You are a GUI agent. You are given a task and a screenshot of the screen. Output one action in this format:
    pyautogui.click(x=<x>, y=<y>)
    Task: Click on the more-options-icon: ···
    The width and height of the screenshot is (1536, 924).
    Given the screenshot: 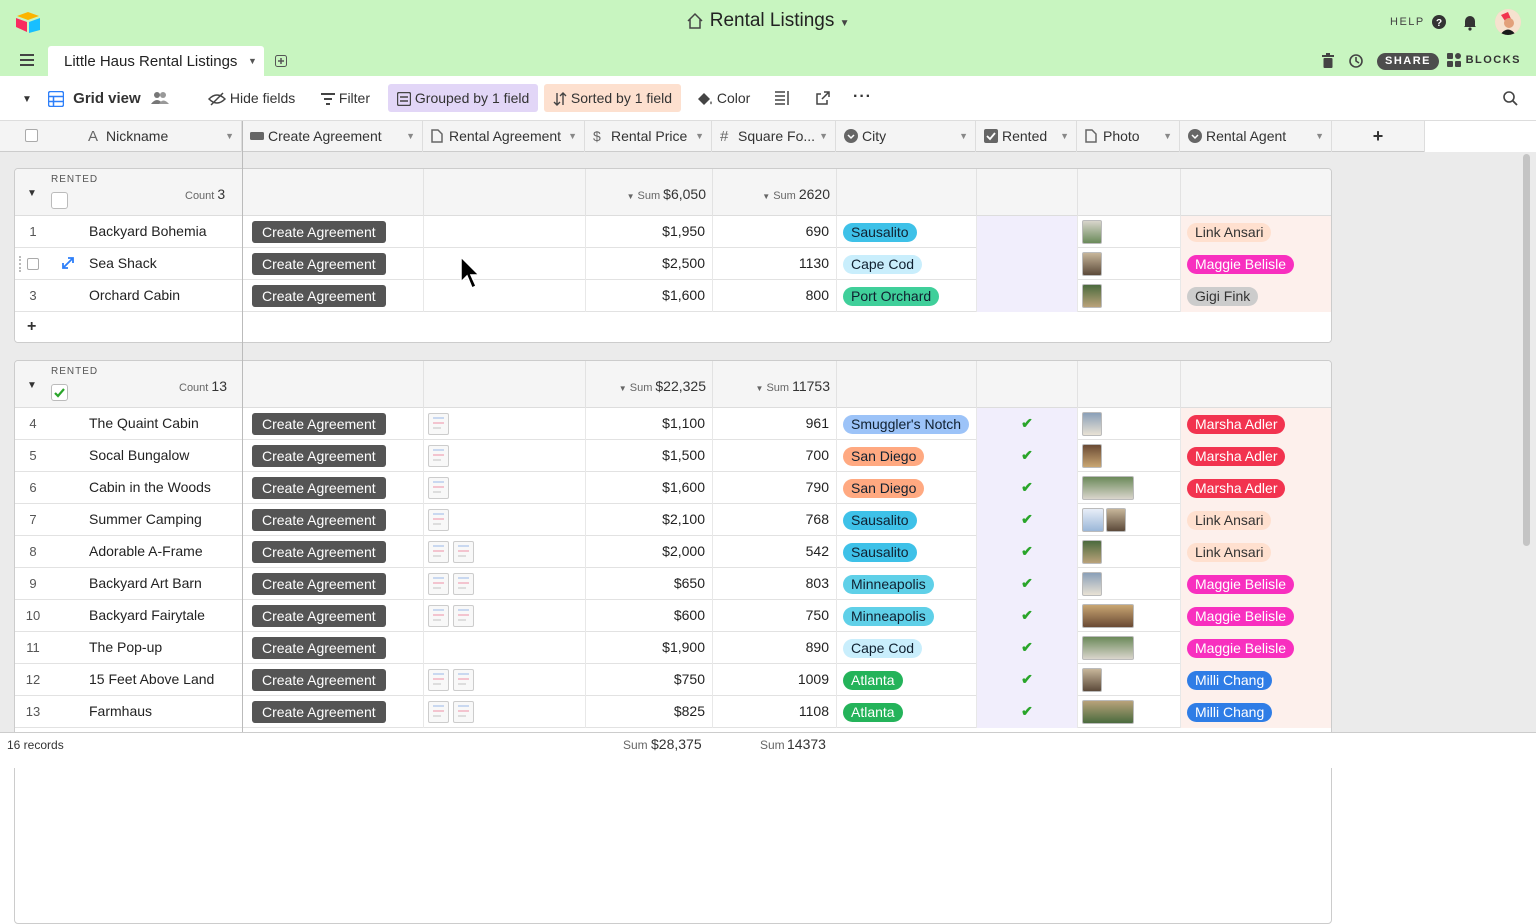 What is the action you would take?
    pyautogui.click(x=862, y=101)
    